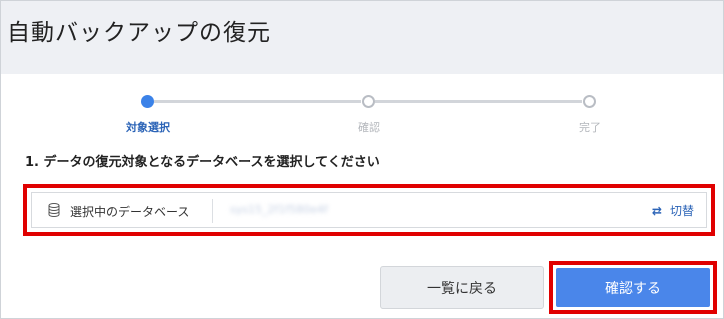 This screenshot has width=724, height=319. What do you see at coordinates (633, 287) in the screenshot?
I see `confirm-button: 確認する` at bounding box center [633, 287].